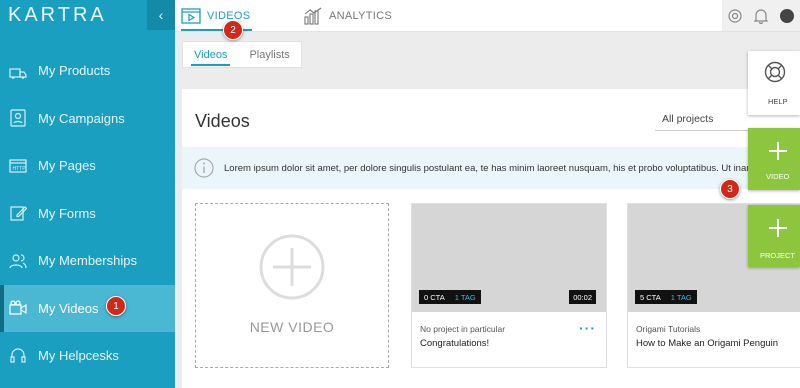 This screenshot has height=388, width=800. I want to click on video-play-icon, so click(191, 15).